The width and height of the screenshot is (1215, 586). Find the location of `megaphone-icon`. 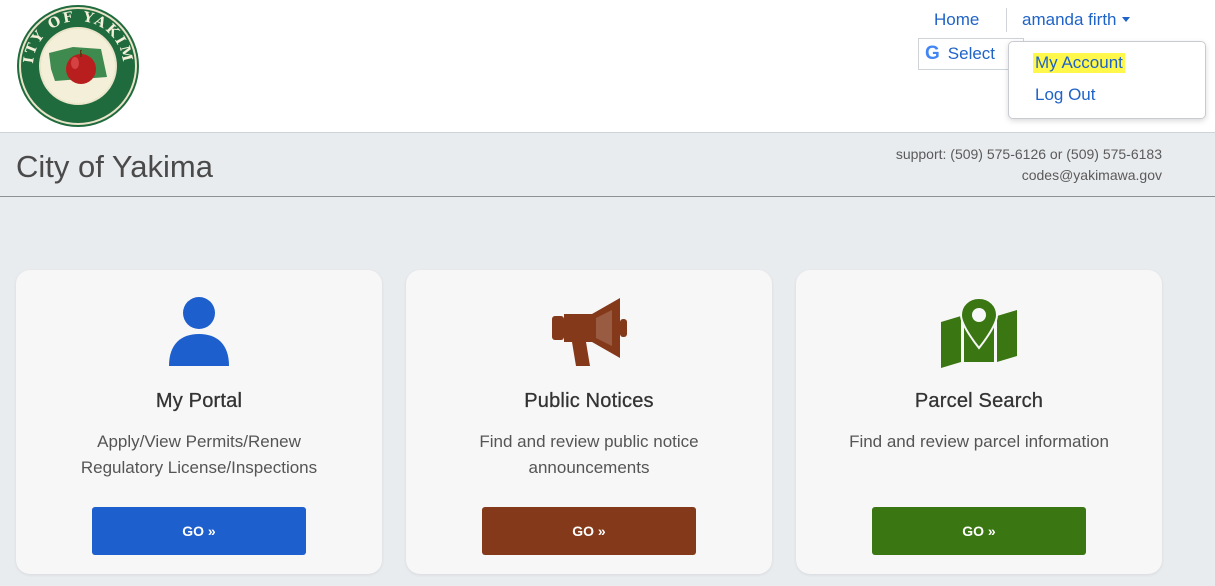

megaphone-icon is located at coordinates (589, 332).